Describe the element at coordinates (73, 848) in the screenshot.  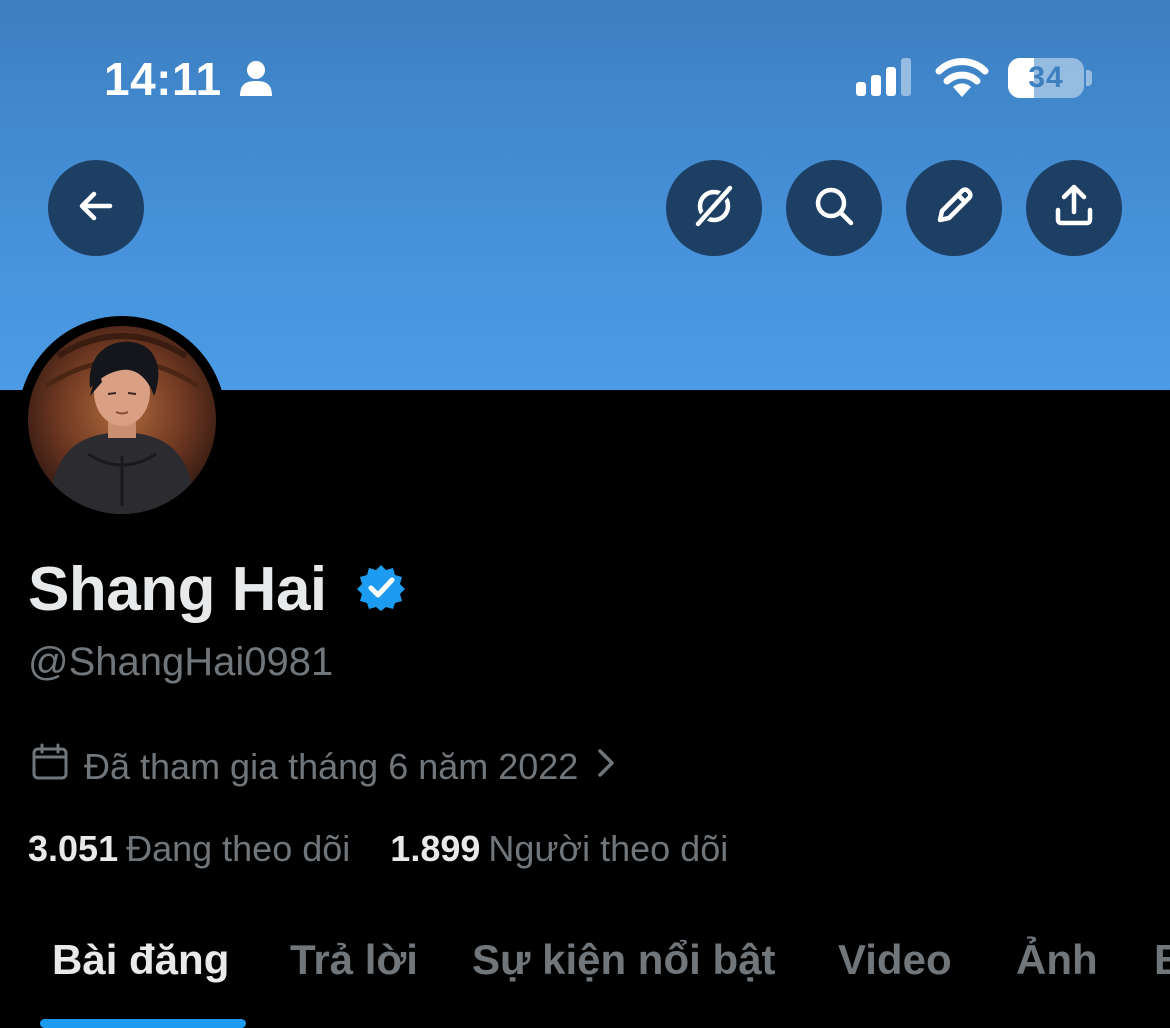
I see `following-count: 3.051` at that location.